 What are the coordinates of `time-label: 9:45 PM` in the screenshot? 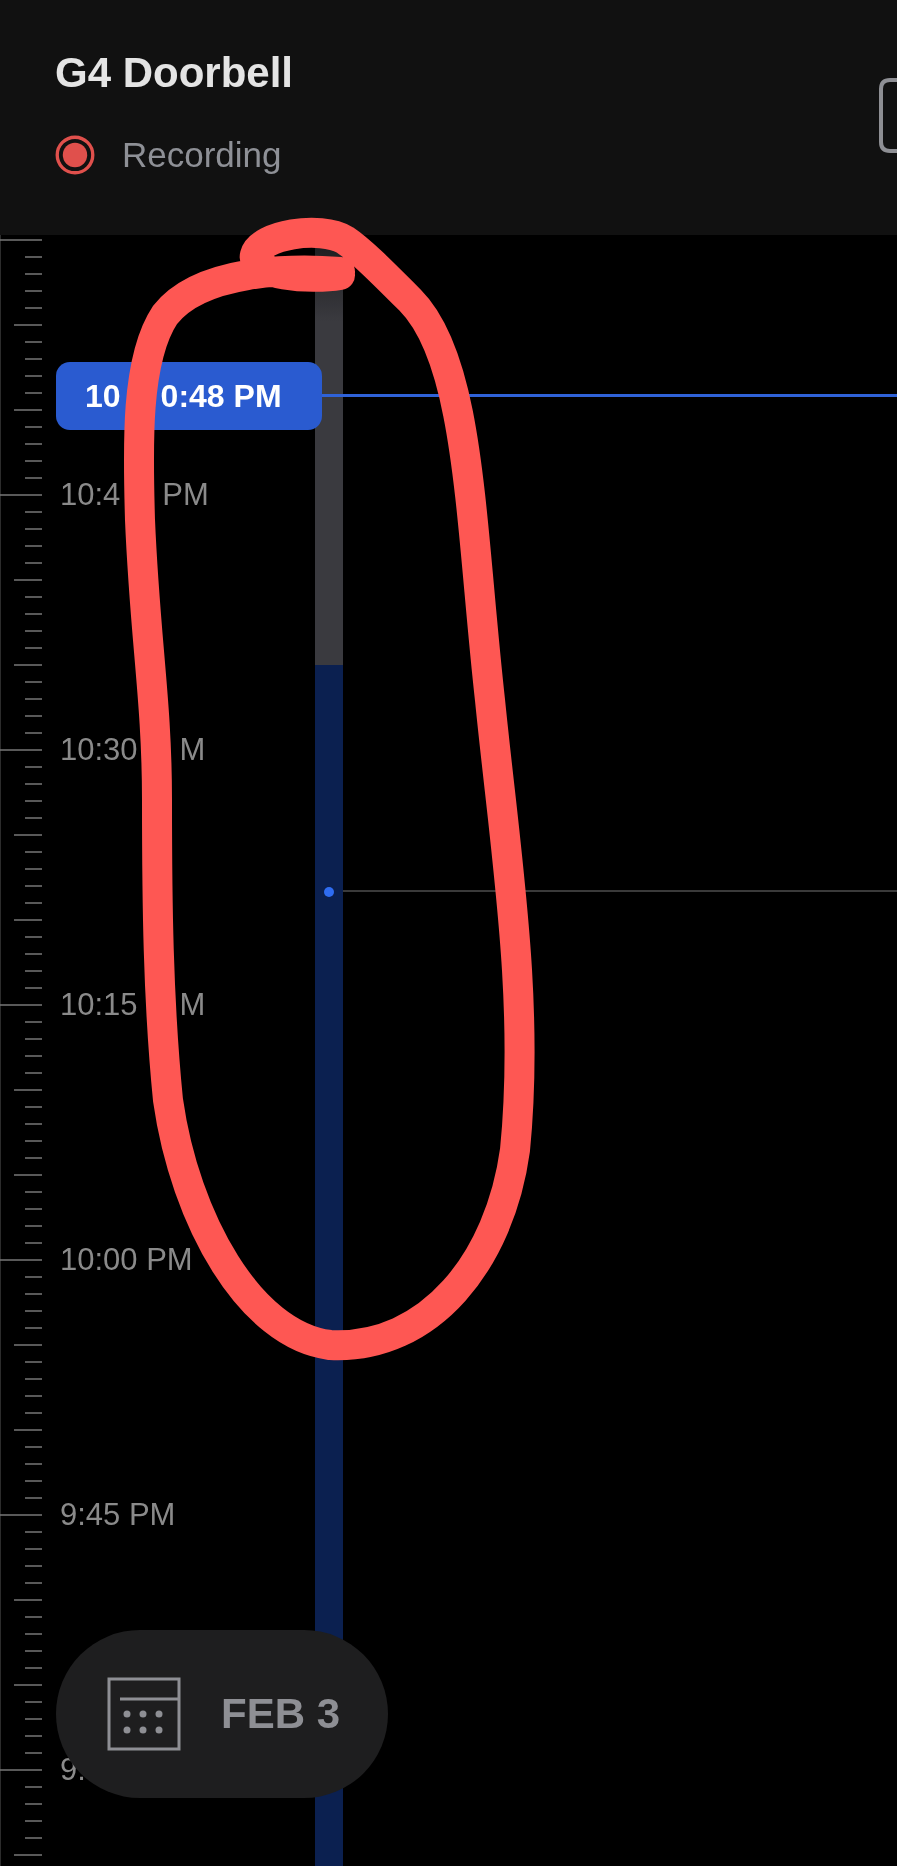 It's located at (118, 1515).